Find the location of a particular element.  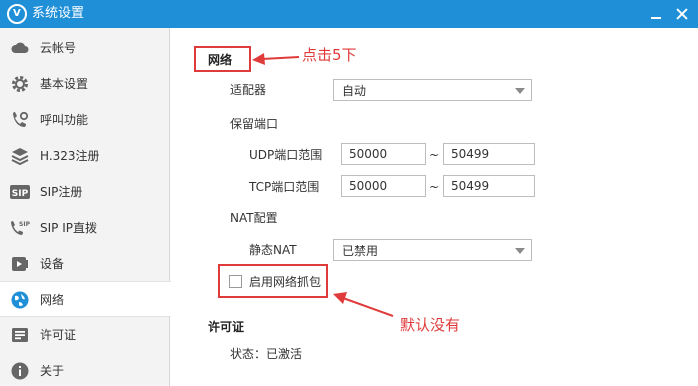

license-section-title: 许可证 is located at coordinates (226, 327).